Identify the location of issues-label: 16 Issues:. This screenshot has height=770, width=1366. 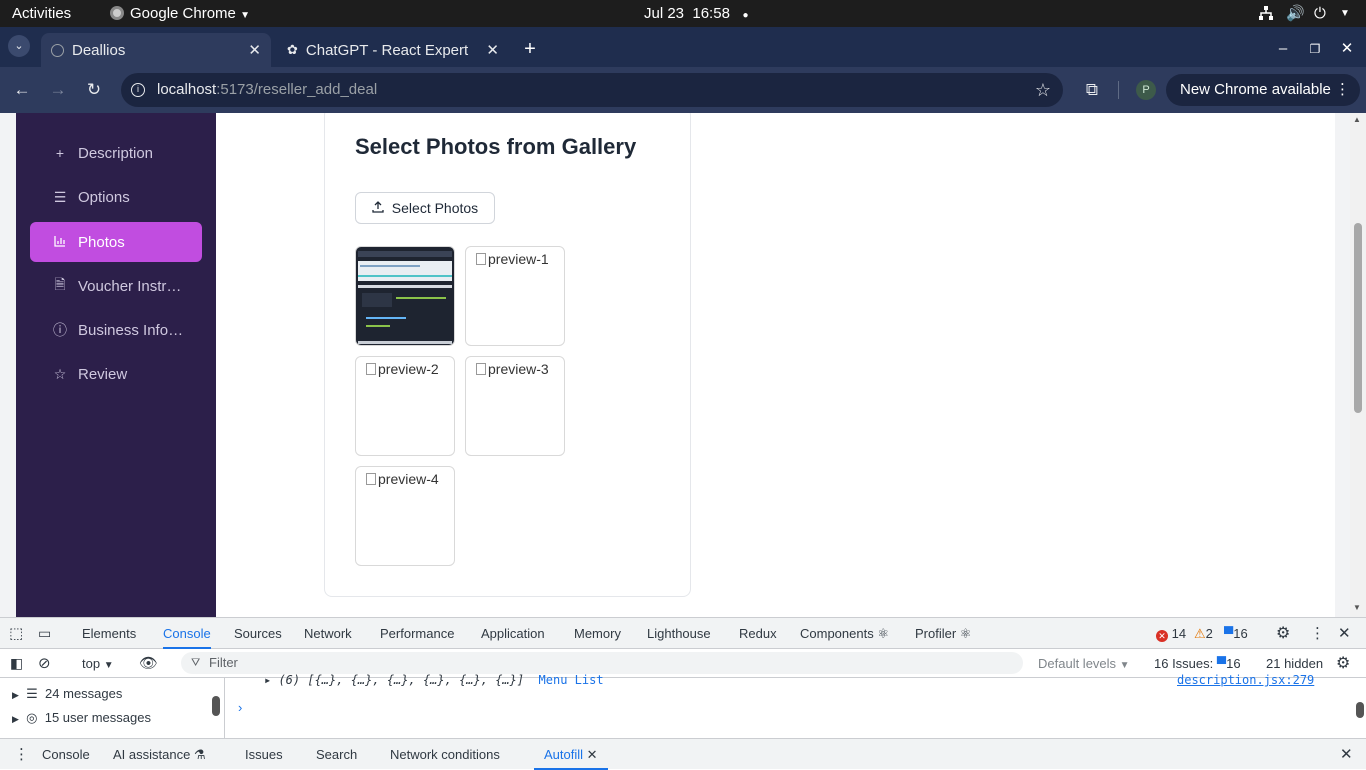
(1184, 663).